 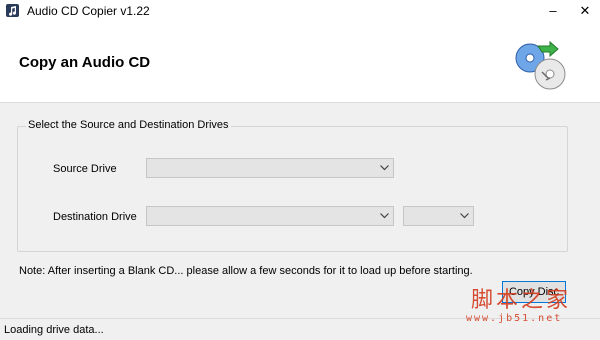 What do you see at coordinates (85, 169) in the screenshot?
I see `source-drive-label: Source Drive` at bounding box center [85, 169].